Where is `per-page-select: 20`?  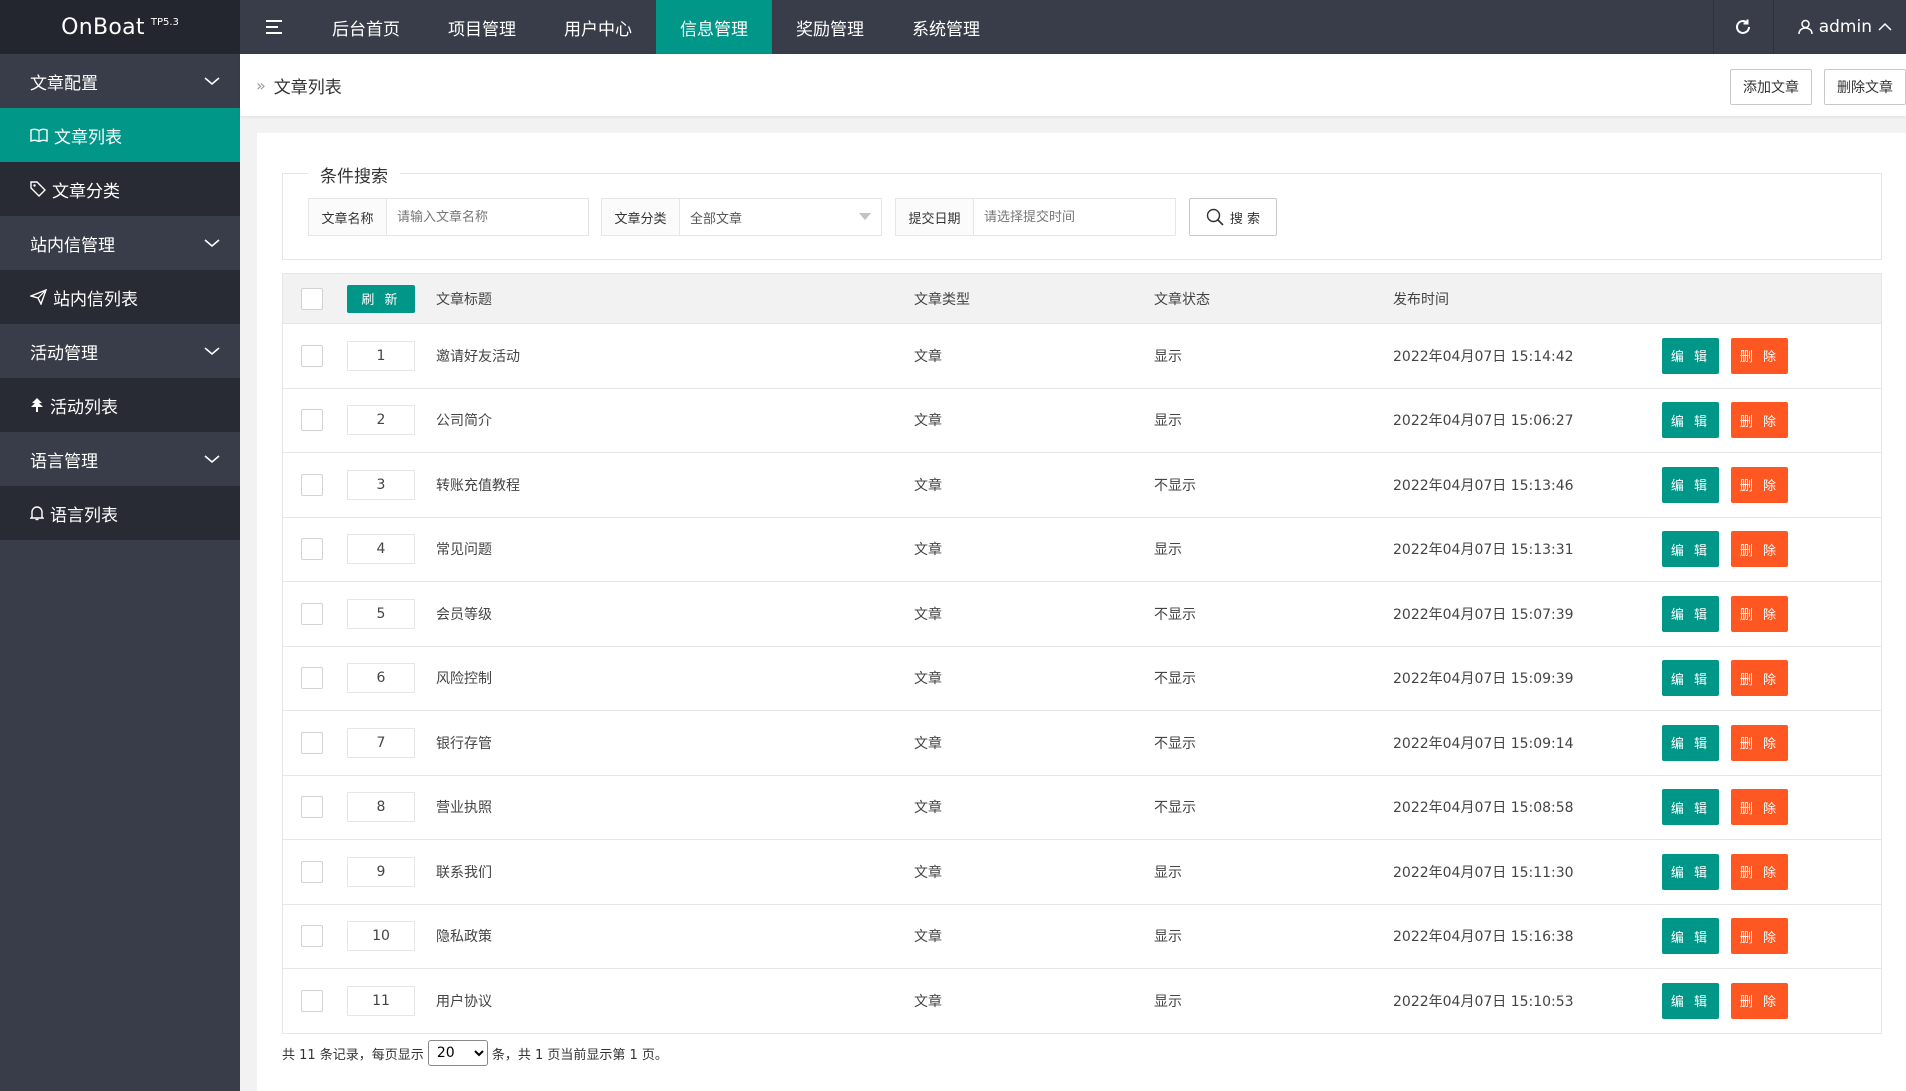 per-page-select: 20 is located at coordinates (457, 1053).